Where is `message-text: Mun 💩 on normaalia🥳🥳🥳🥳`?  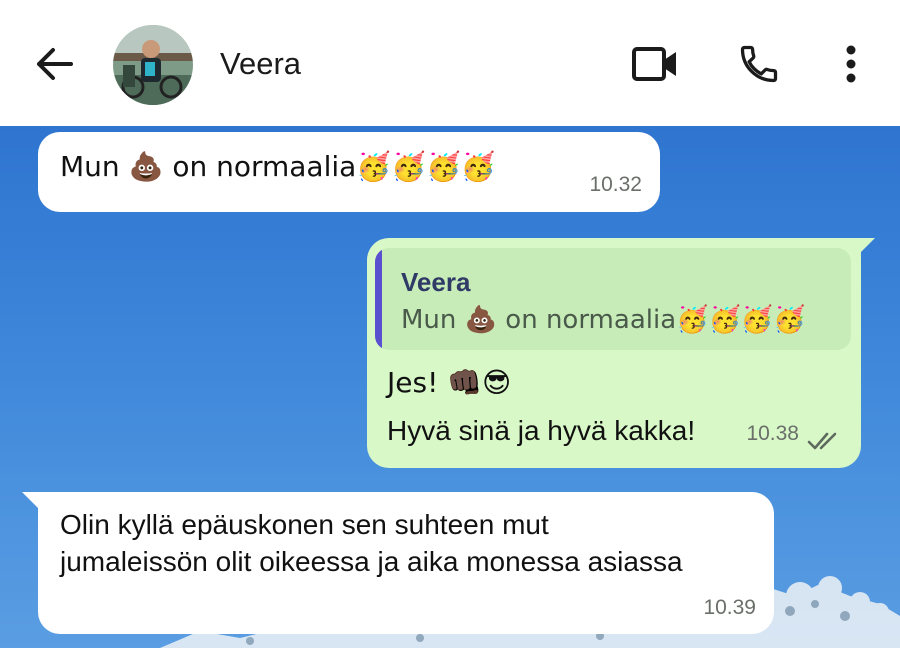 message-text: Mun 💩 on normaalia🥳🥳🥳🥳 is located at coordinates (278, 166).